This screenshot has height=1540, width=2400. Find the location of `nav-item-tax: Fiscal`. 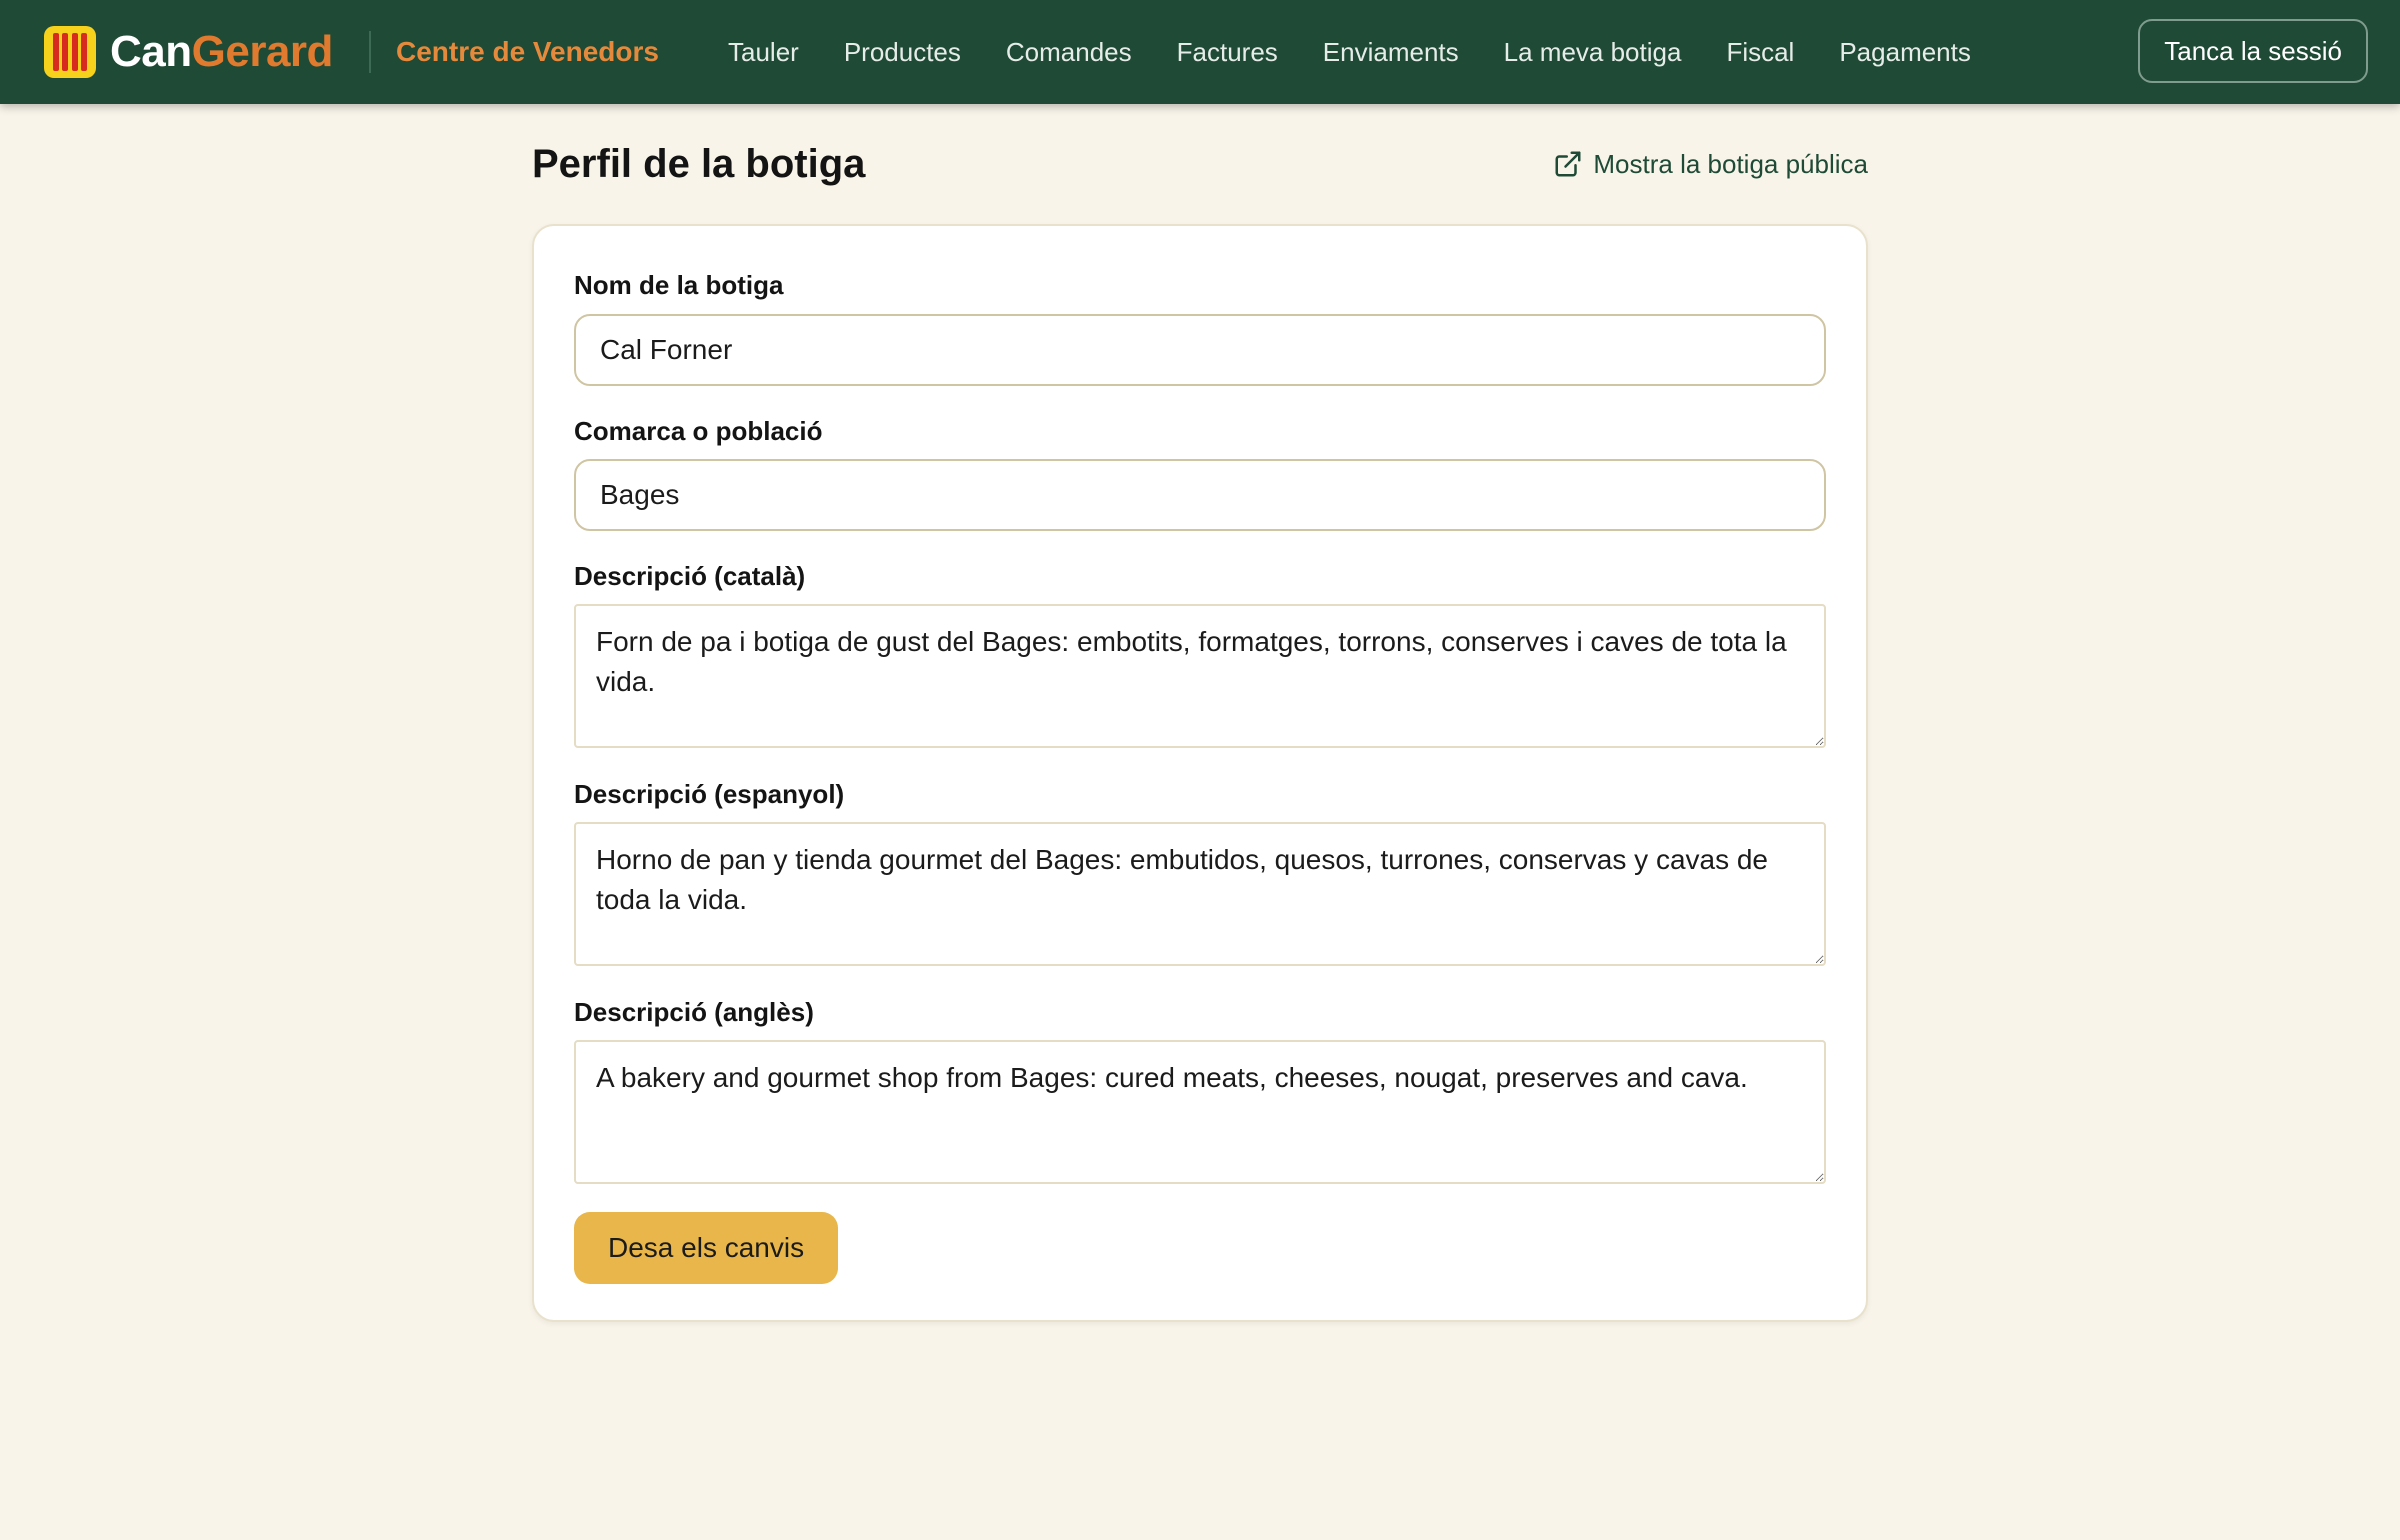

nav-item-tax: Fiscal is located at coordinates (1760, 52).